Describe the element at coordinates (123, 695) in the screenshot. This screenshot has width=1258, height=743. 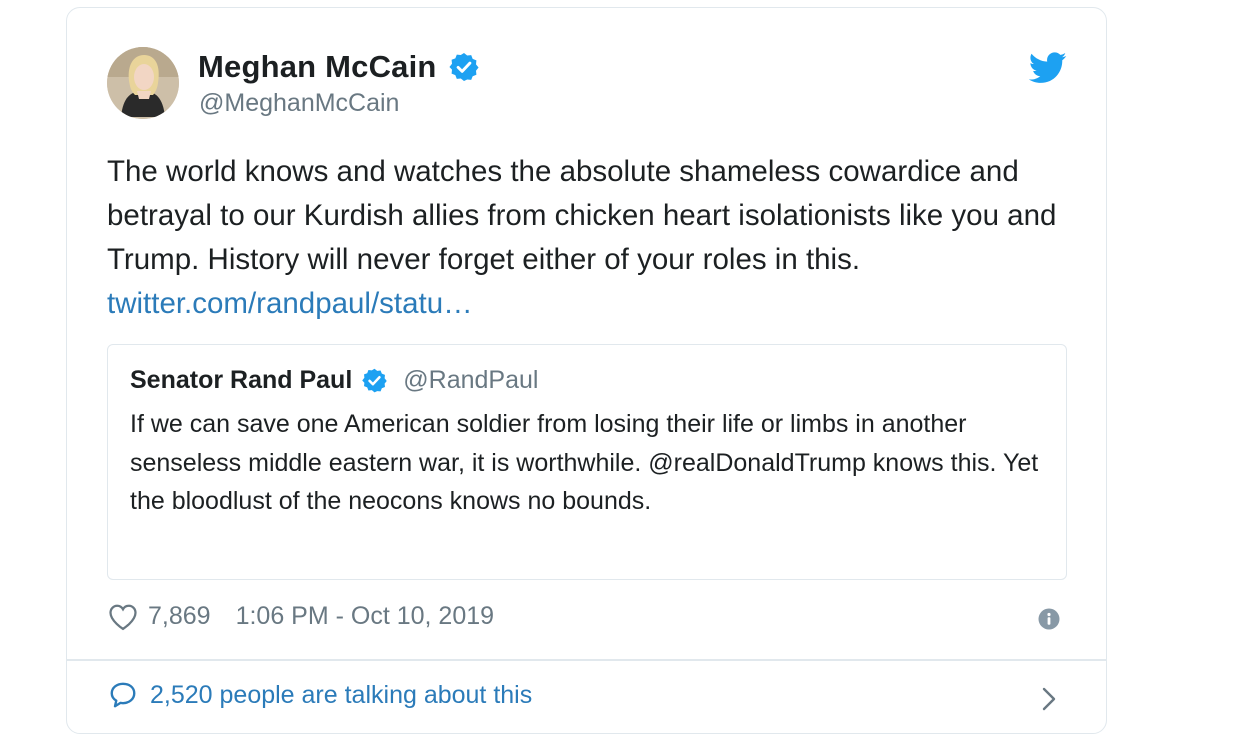
I see `speech-bubble-icon` at that location.